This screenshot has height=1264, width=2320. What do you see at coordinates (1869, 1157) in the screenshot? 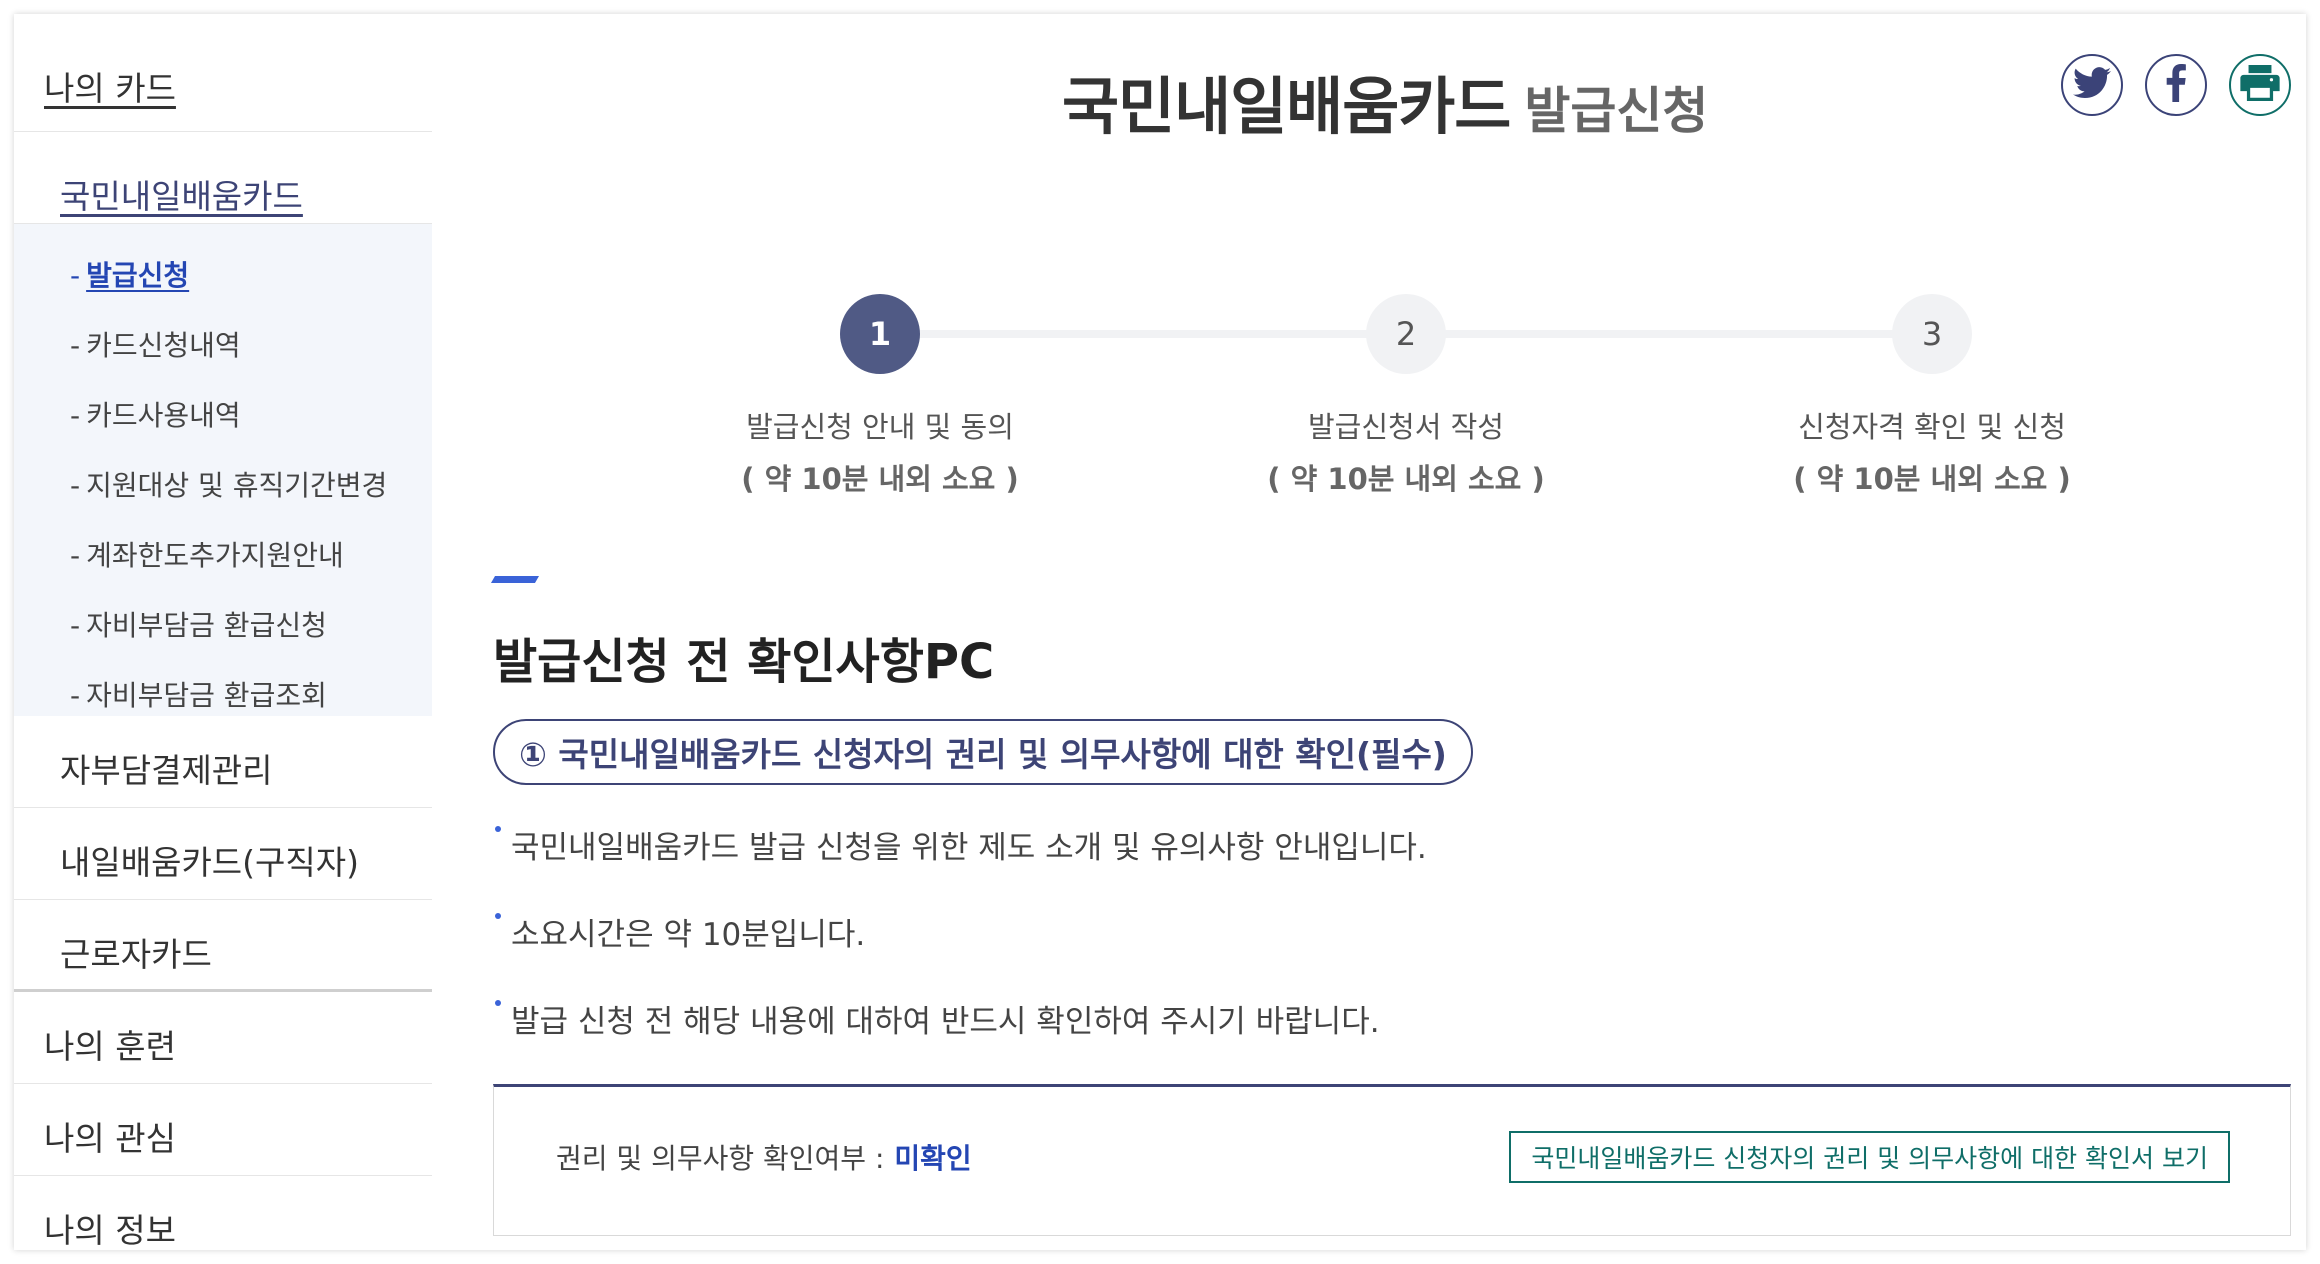
I see `view-confirmation-button: 국민내일배움카드 신청자의 권리 및 의무사항에 대한 확인서 보기` at bounding box center [1869, 1157].